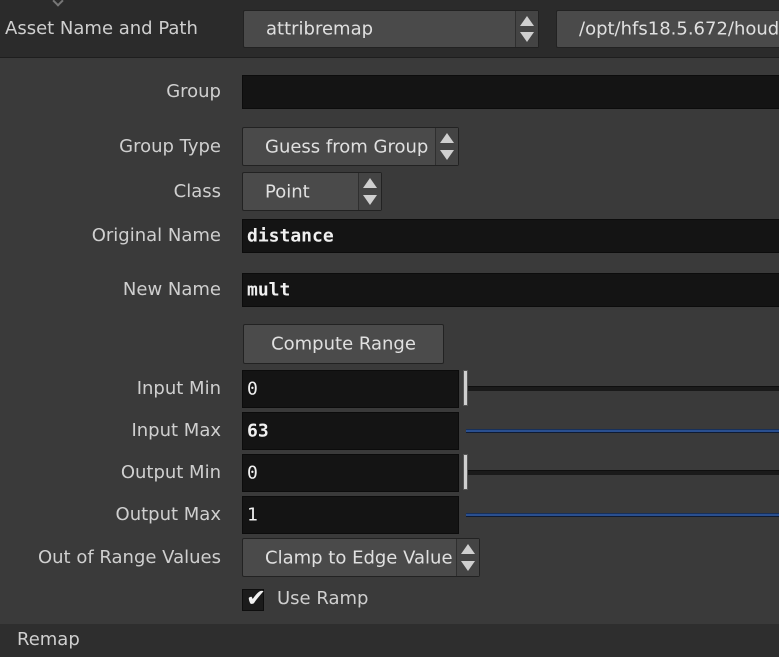  What do you see at coordinates (170, 472) in the screenshot?
I see `output-min-label: Output Min` at bounding box center [170, 472].